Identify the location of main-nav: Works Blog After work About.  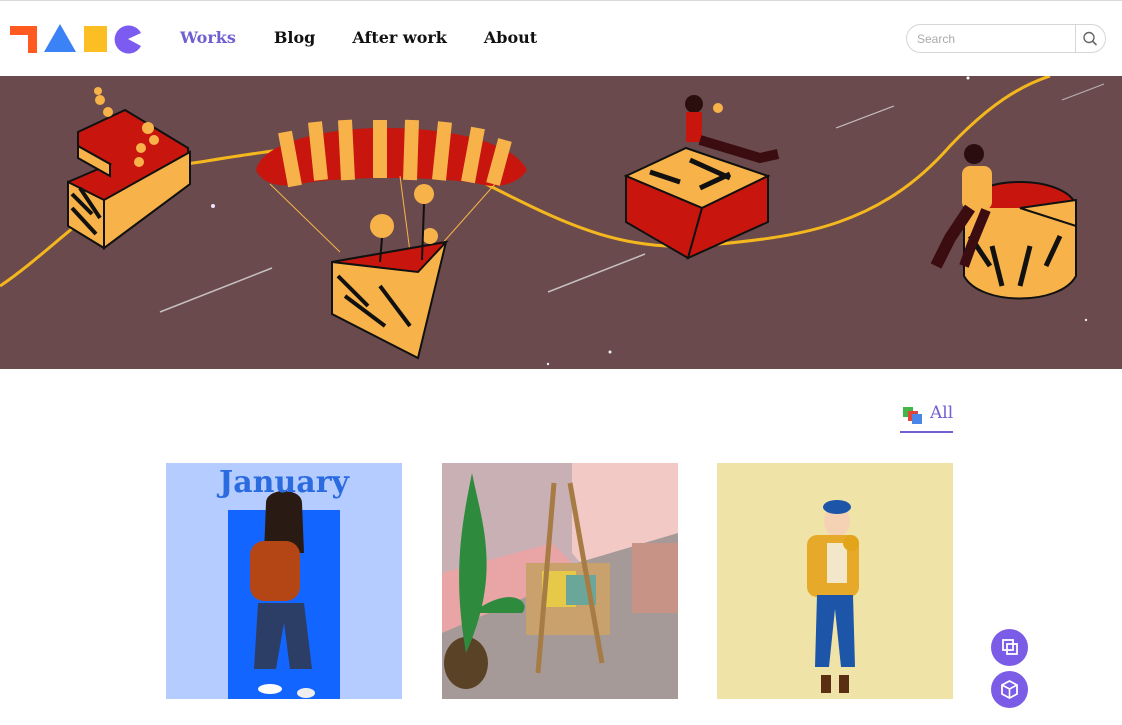
(358, 37).